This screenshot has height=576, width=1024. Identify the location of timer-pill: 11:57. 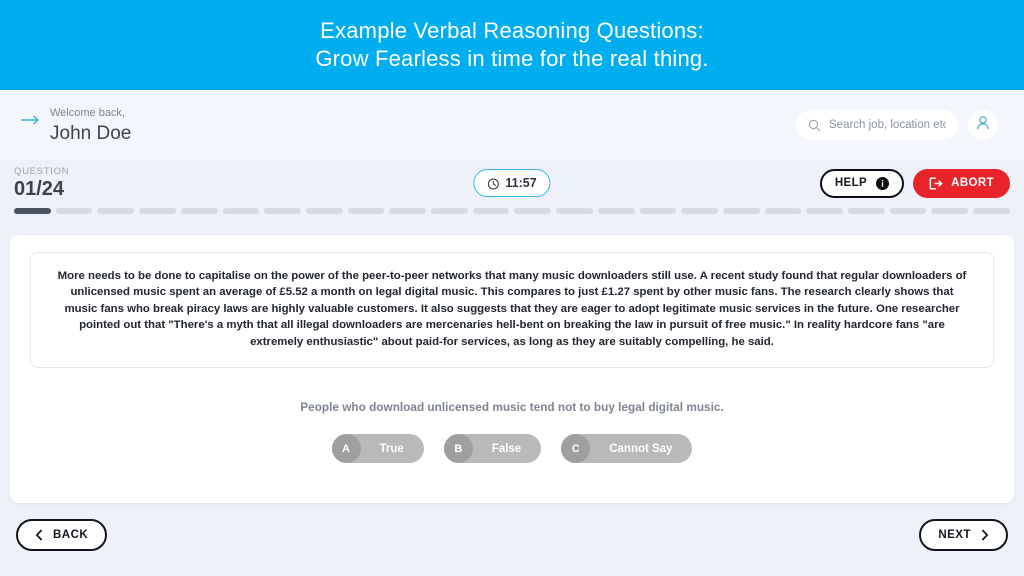
(512, 183).